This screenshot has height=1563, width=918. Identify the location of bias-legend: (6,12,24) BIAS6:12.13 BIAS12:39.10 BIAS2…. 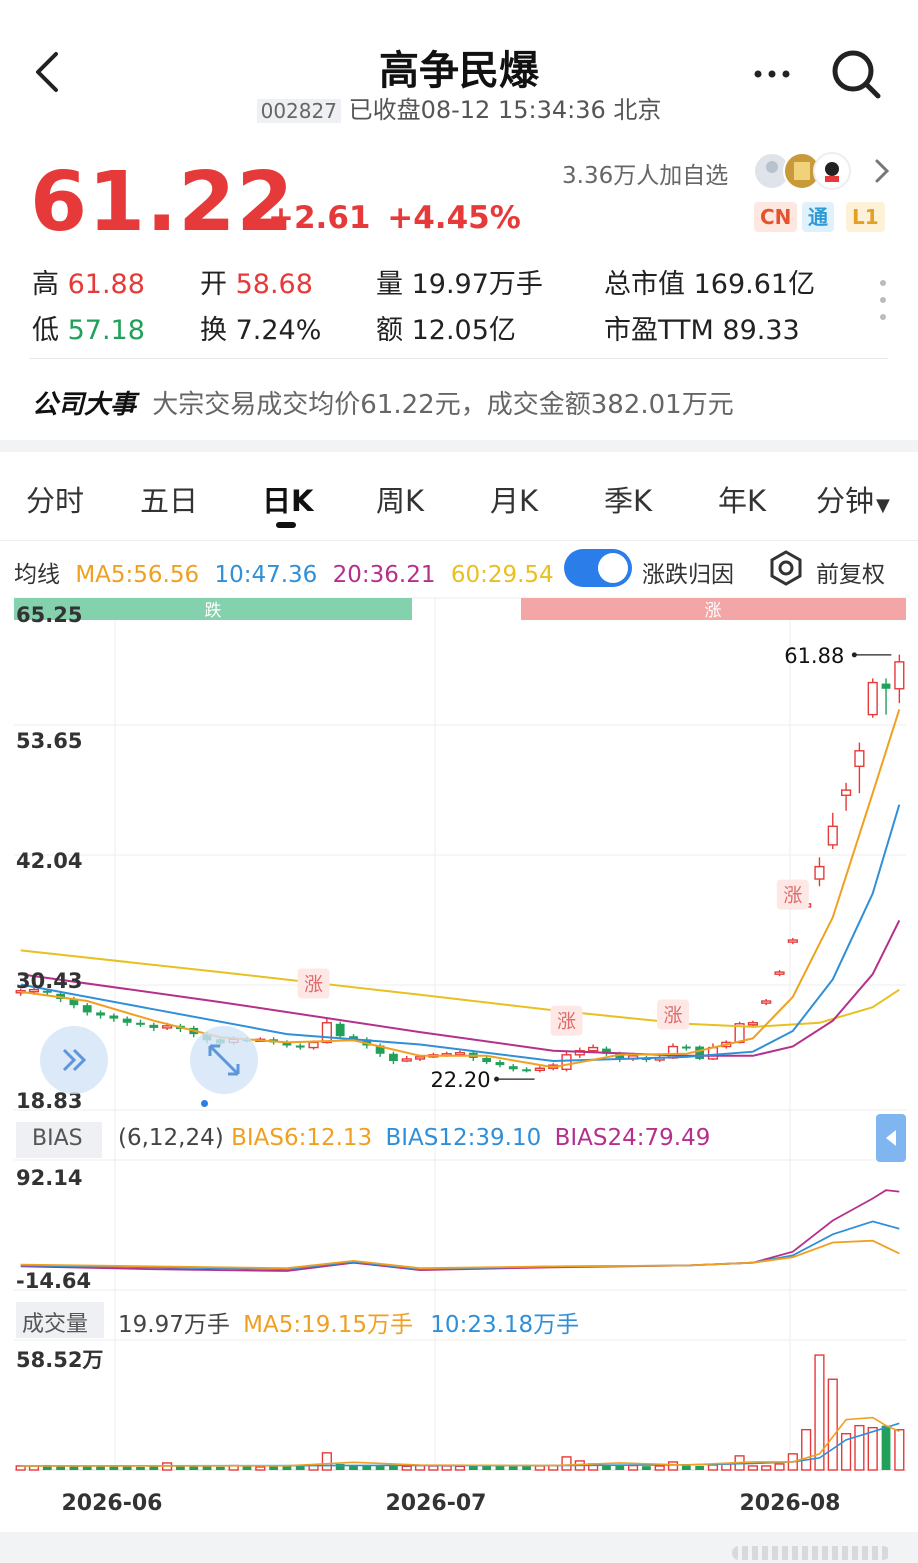
(414, 1138).